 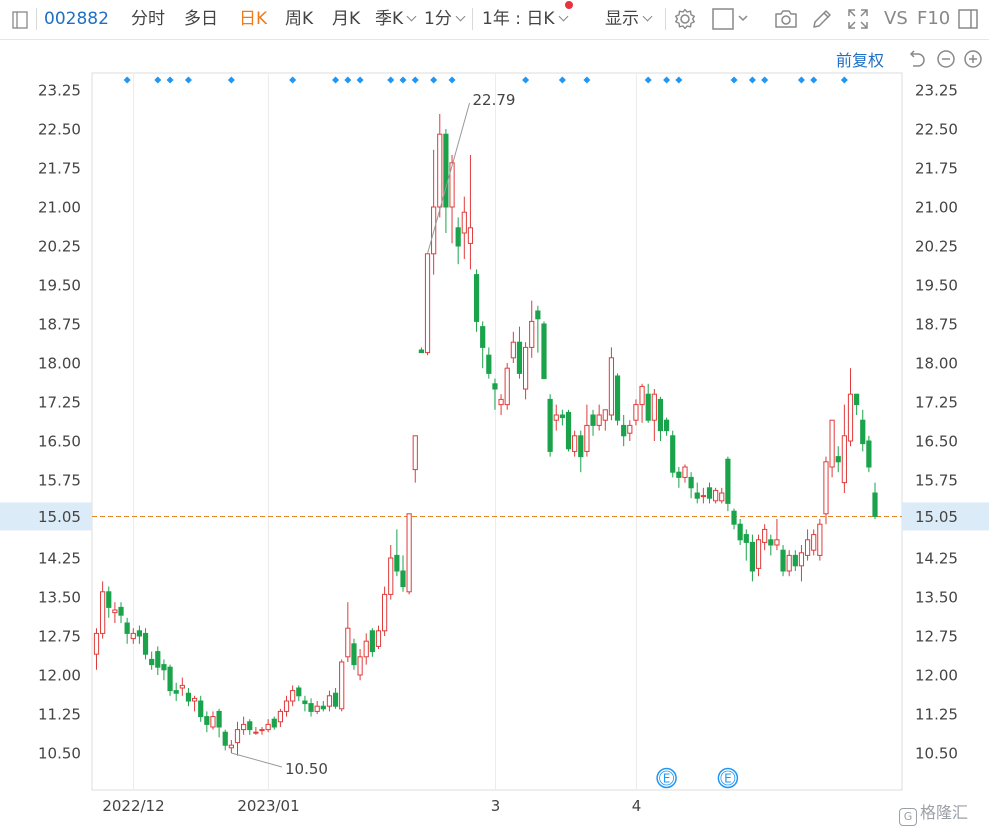 I want to click on y-tick-label-right: 19.50, so click(x=936, y=286).